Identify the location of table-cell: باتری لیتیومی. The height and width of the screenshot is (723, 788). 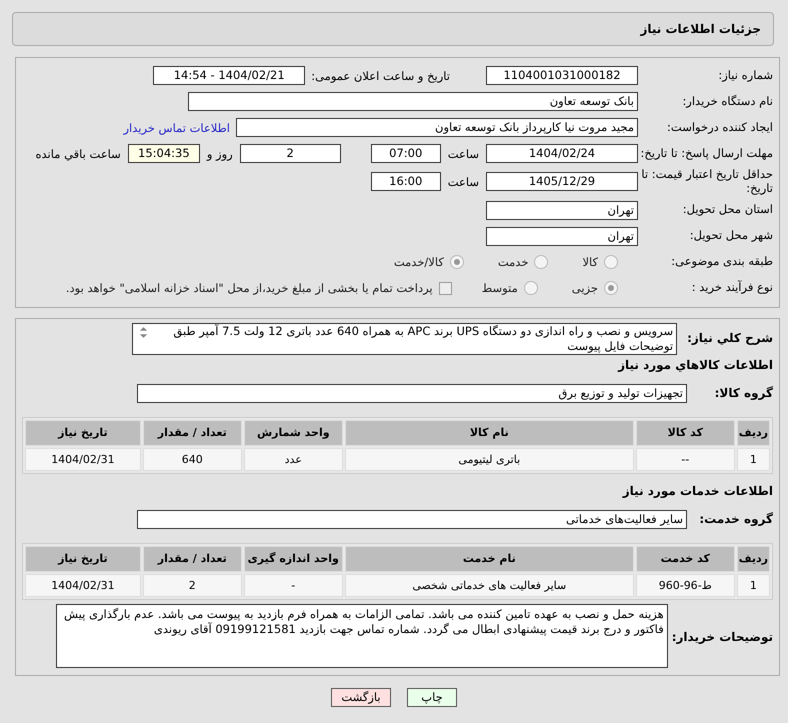
(489, 459).